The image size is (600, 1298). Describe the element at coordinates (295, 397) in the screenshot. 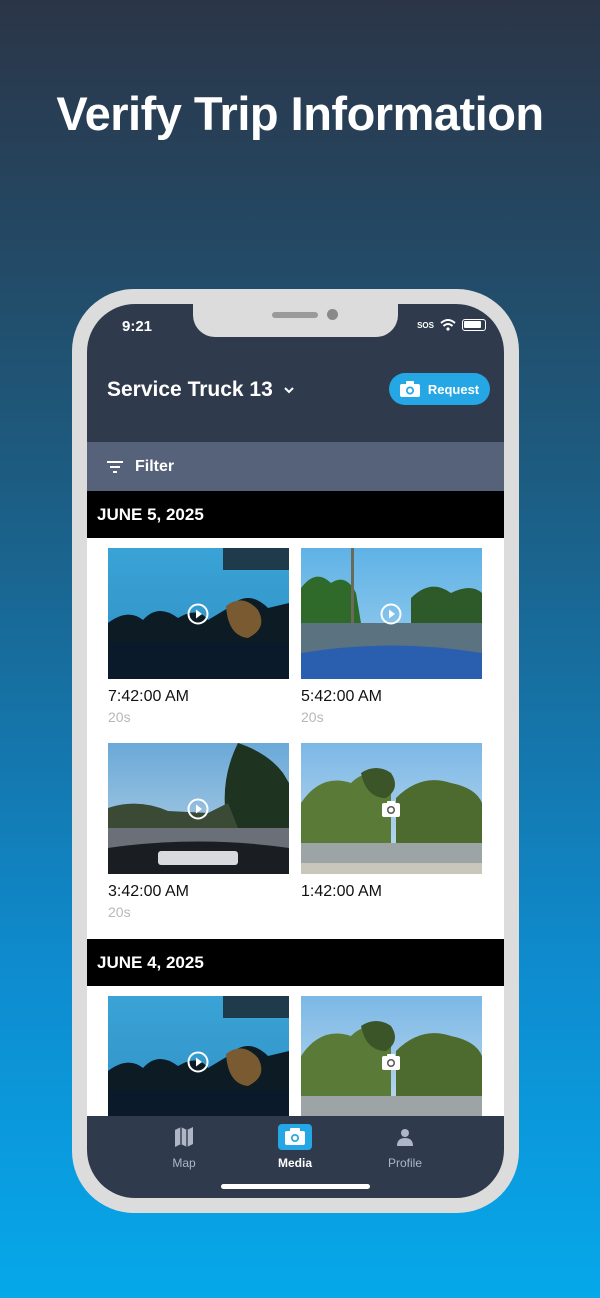

I see `app-header: Service Truck 13 Request` at that location.